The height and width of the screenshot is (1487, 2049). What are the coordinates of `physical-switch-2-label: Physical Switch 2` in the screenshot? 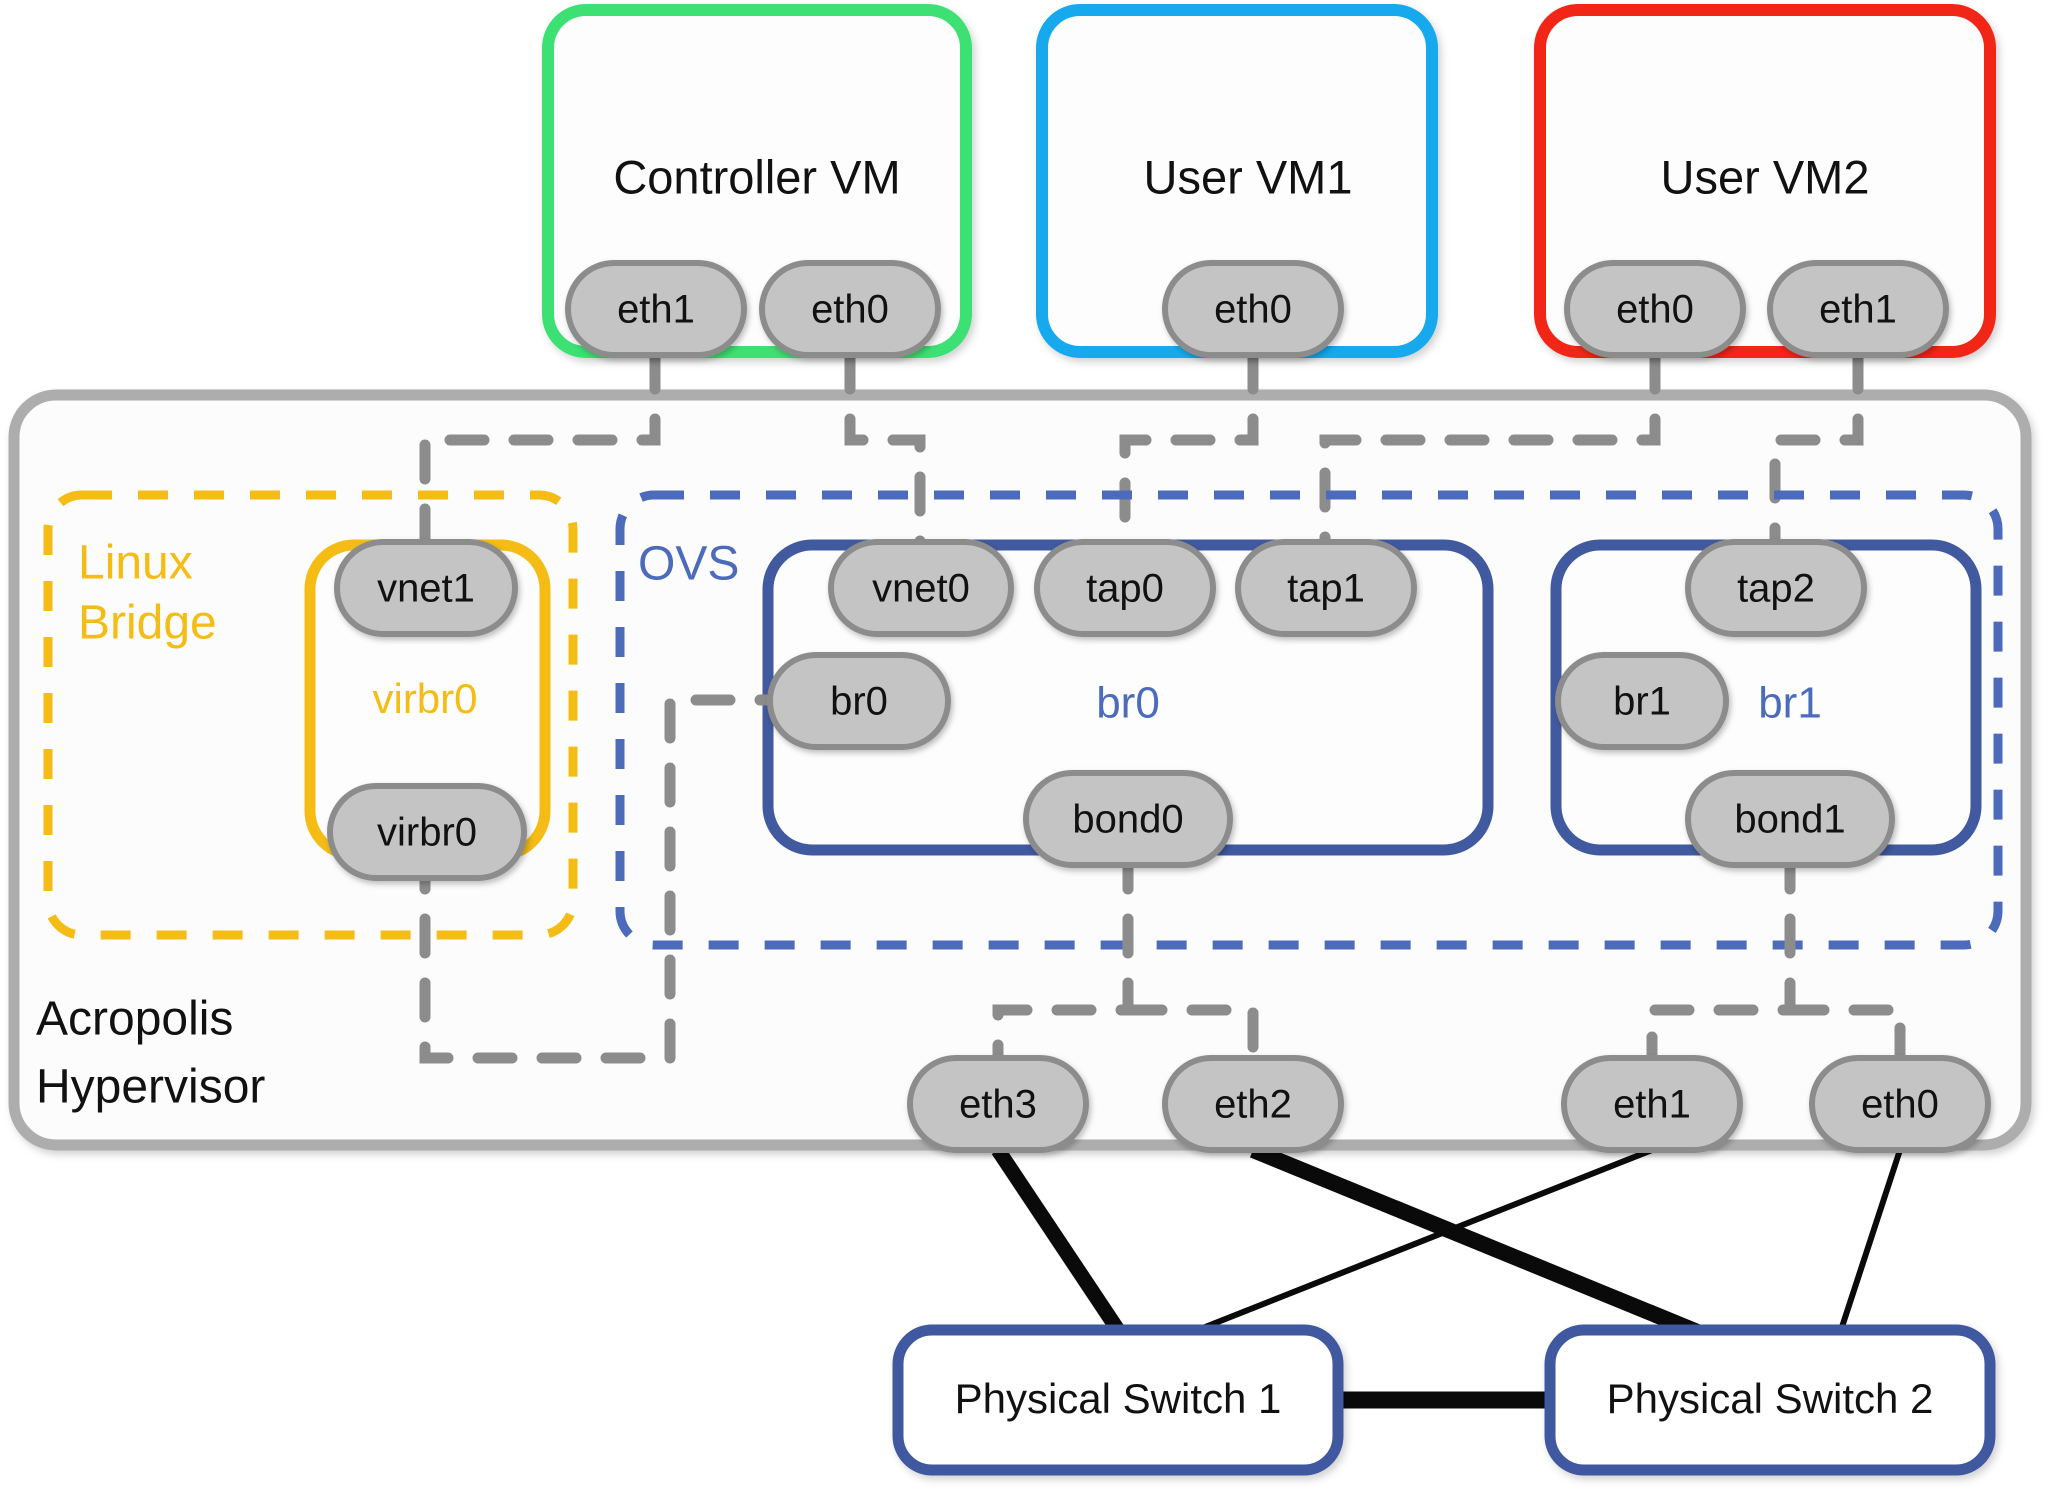 It's located at (1770, 1398).